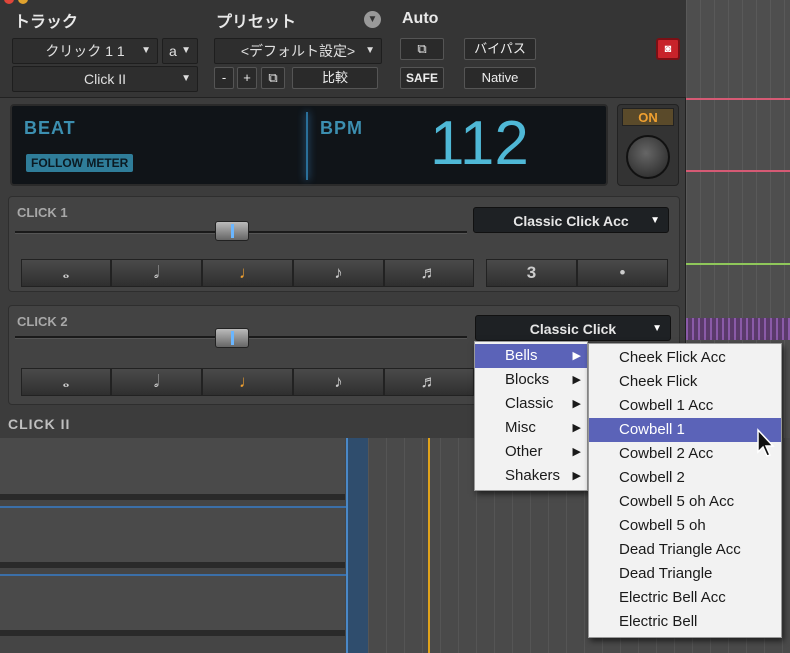 The image size is (790, 653). I want to click on menu-category-blocks: Blocks ▶, so click(531, 380).